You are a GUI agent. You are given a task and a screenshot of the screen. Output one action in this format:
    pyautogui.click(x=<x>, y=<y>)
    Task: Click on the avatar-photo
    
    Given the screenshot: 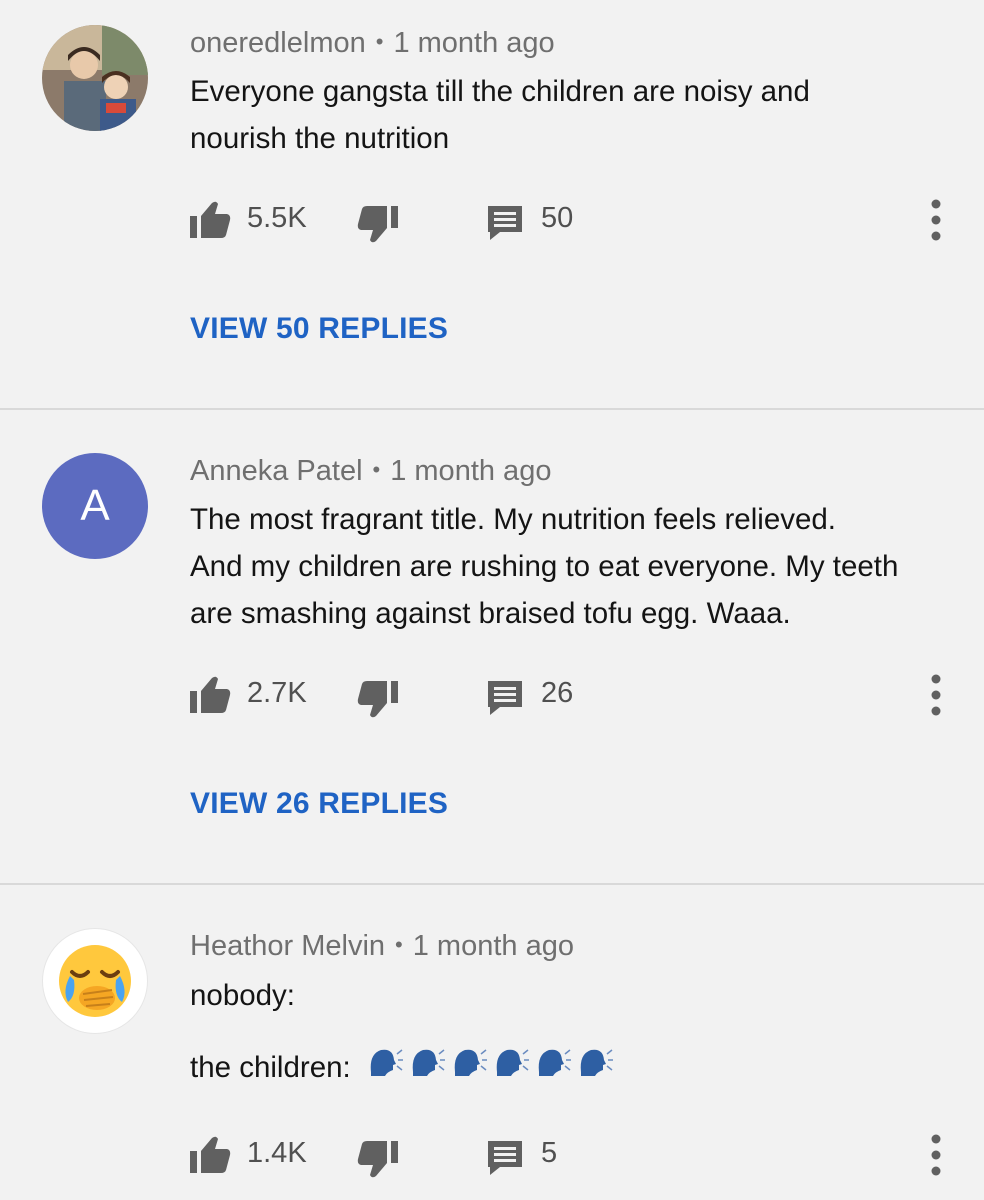 What is the action you would take?
    pyautogui.click(x=95, y=78)
    